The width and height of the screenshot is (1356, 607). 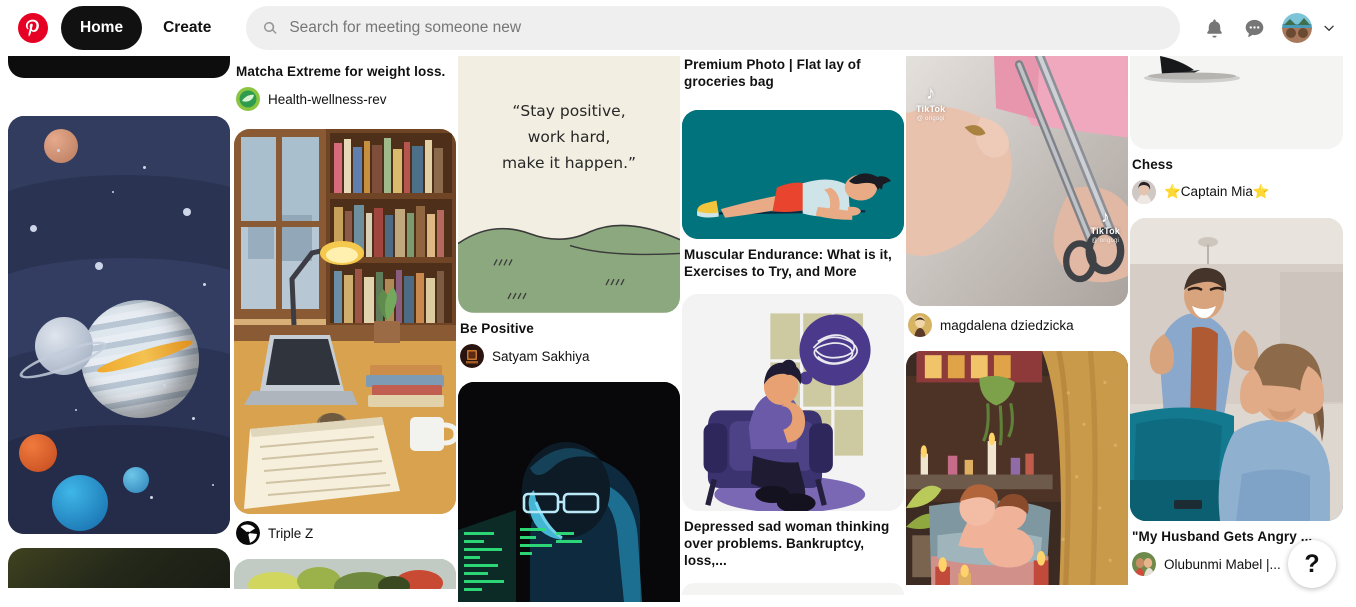 I want to click on messages-button, so click(x=1254, y=28).